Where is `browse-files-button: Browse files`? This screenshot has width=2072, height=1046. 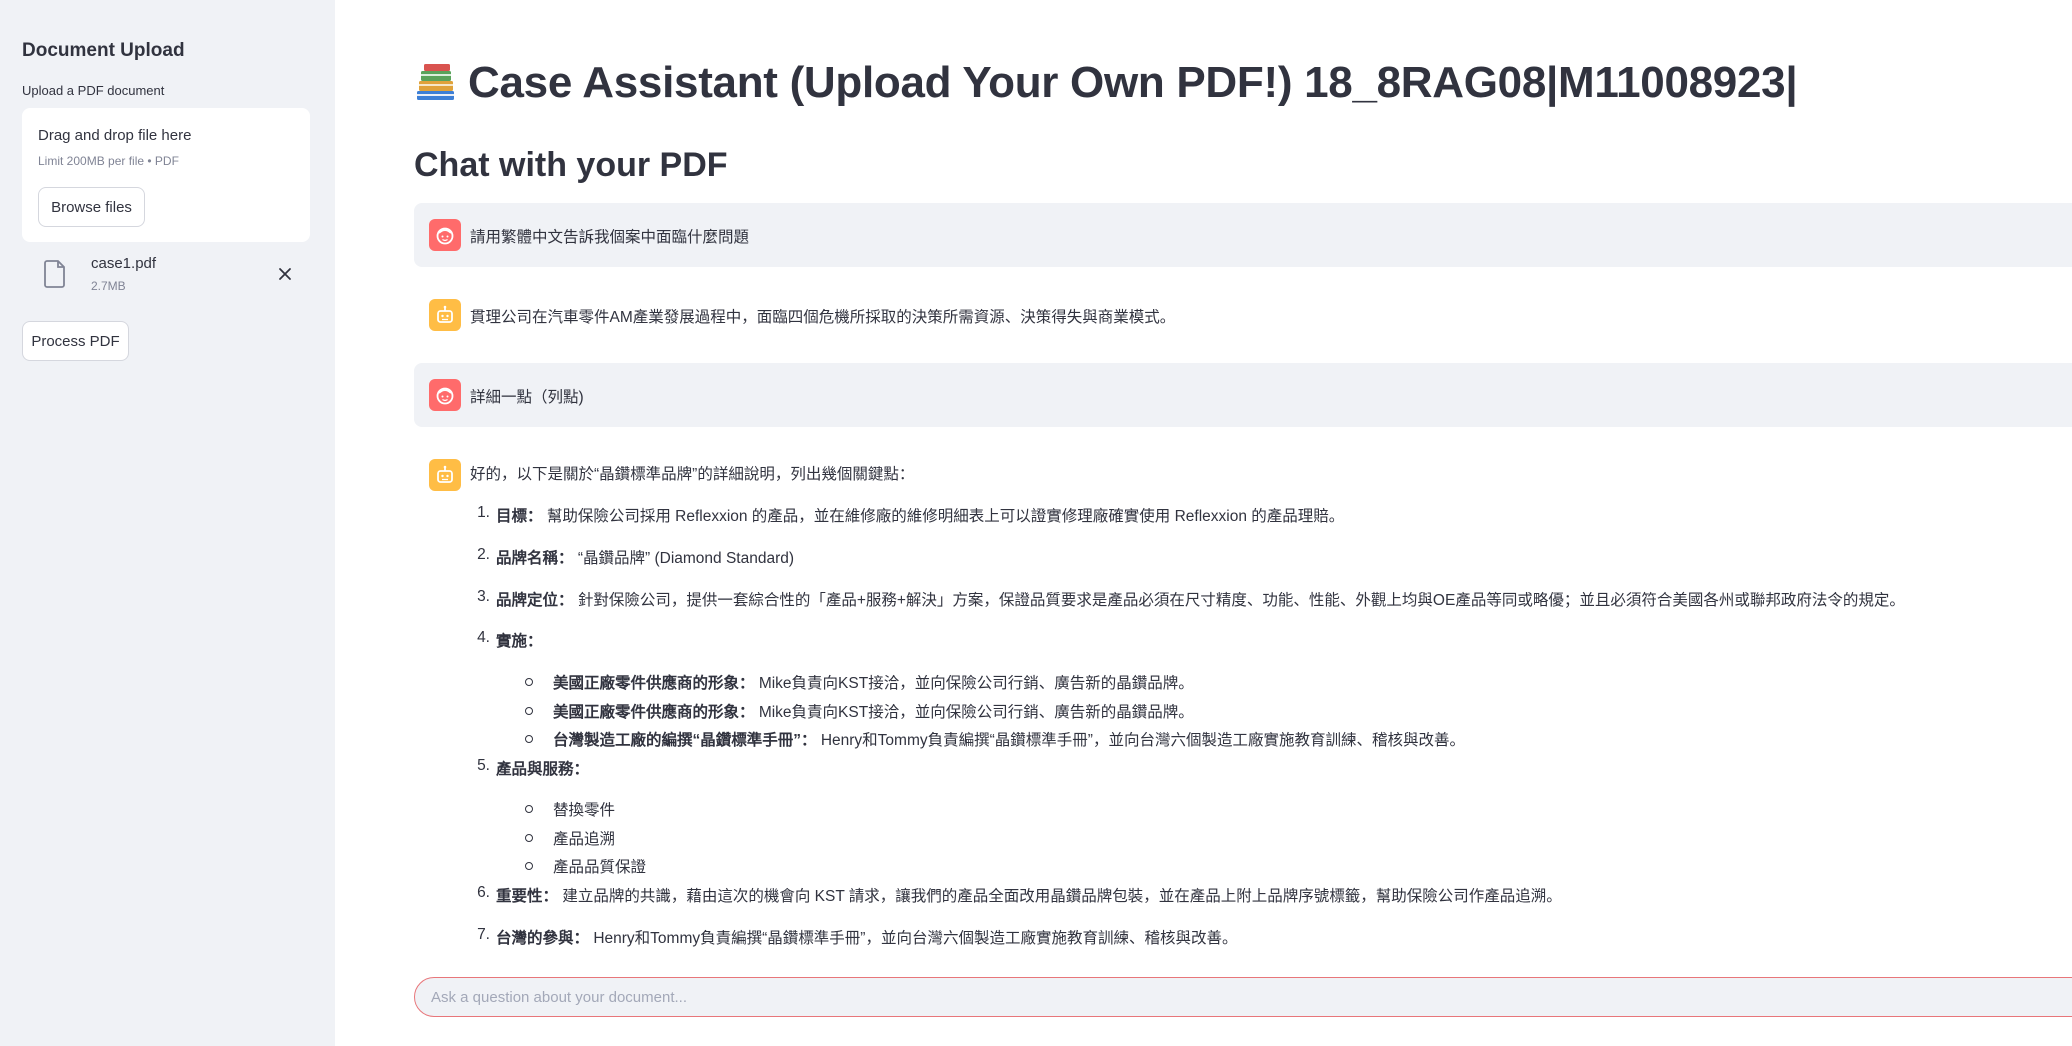 browse-files-button: Browse files is located at coordinates (91, 207).